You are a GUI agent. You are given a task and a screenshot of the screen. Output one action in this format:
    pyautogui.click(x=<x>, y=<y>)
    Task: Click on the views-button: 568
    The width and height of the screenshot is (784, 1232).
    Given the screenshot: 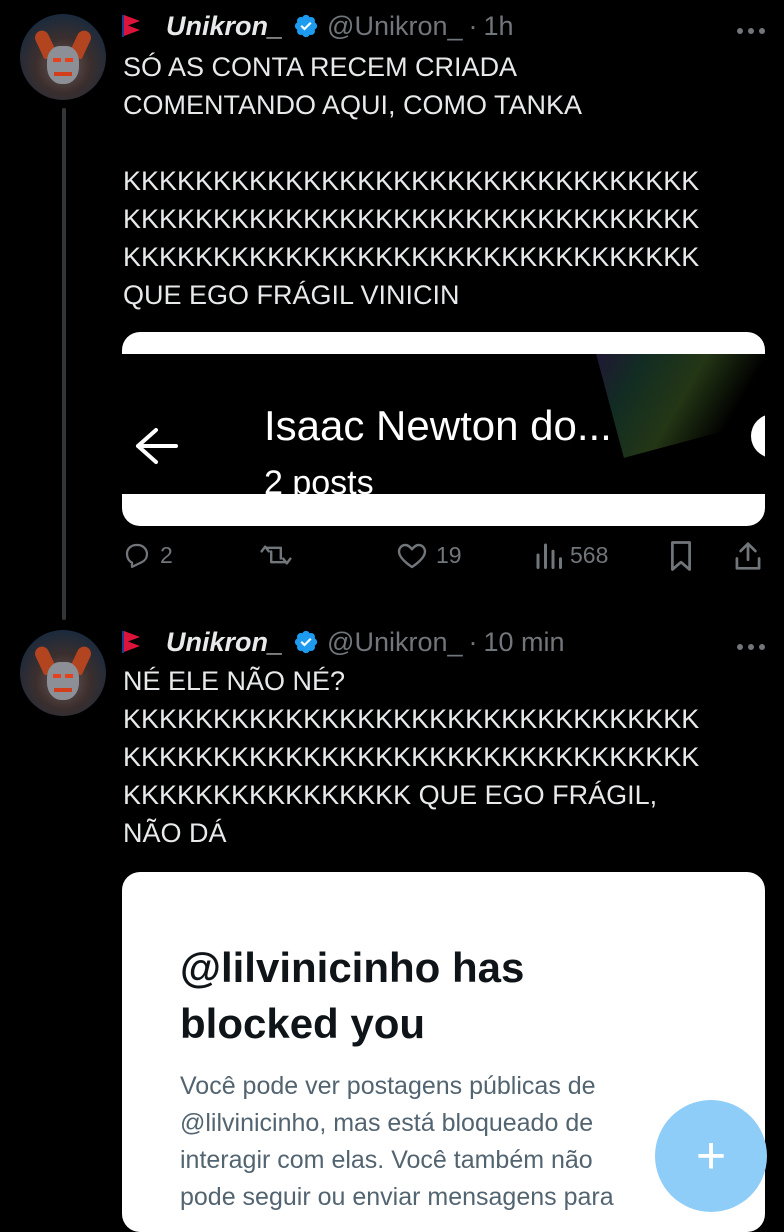 What is the action you would take?
    pyautogui.click(x=571, y=555)
    